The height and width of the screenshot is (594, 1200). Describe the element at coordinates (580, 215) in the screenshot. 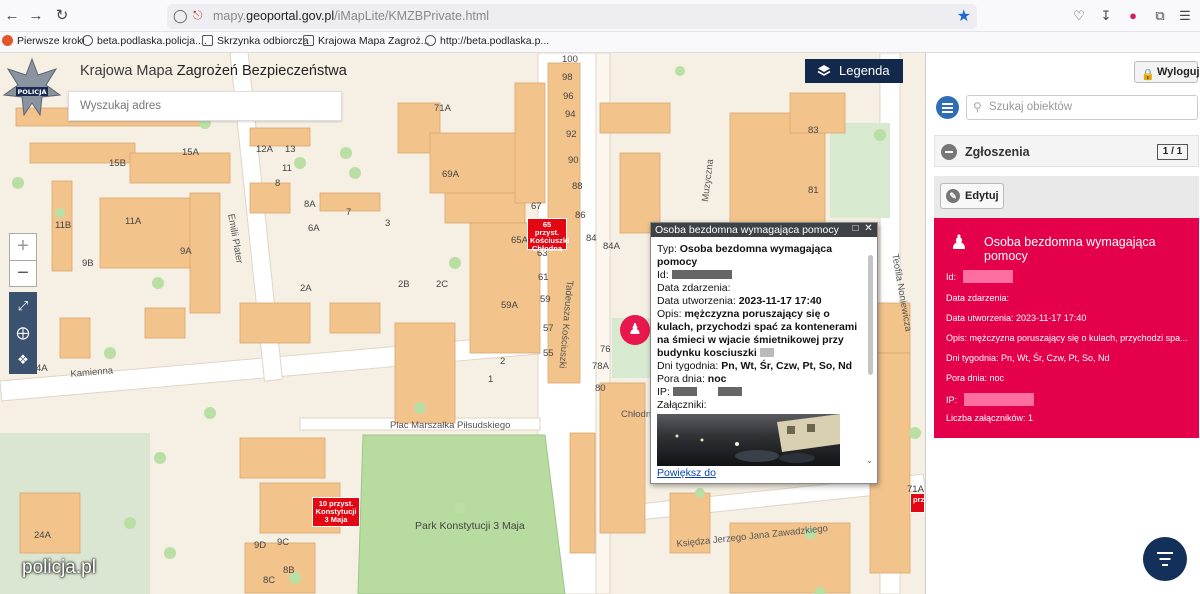

I see `map-label: 86` at that location.